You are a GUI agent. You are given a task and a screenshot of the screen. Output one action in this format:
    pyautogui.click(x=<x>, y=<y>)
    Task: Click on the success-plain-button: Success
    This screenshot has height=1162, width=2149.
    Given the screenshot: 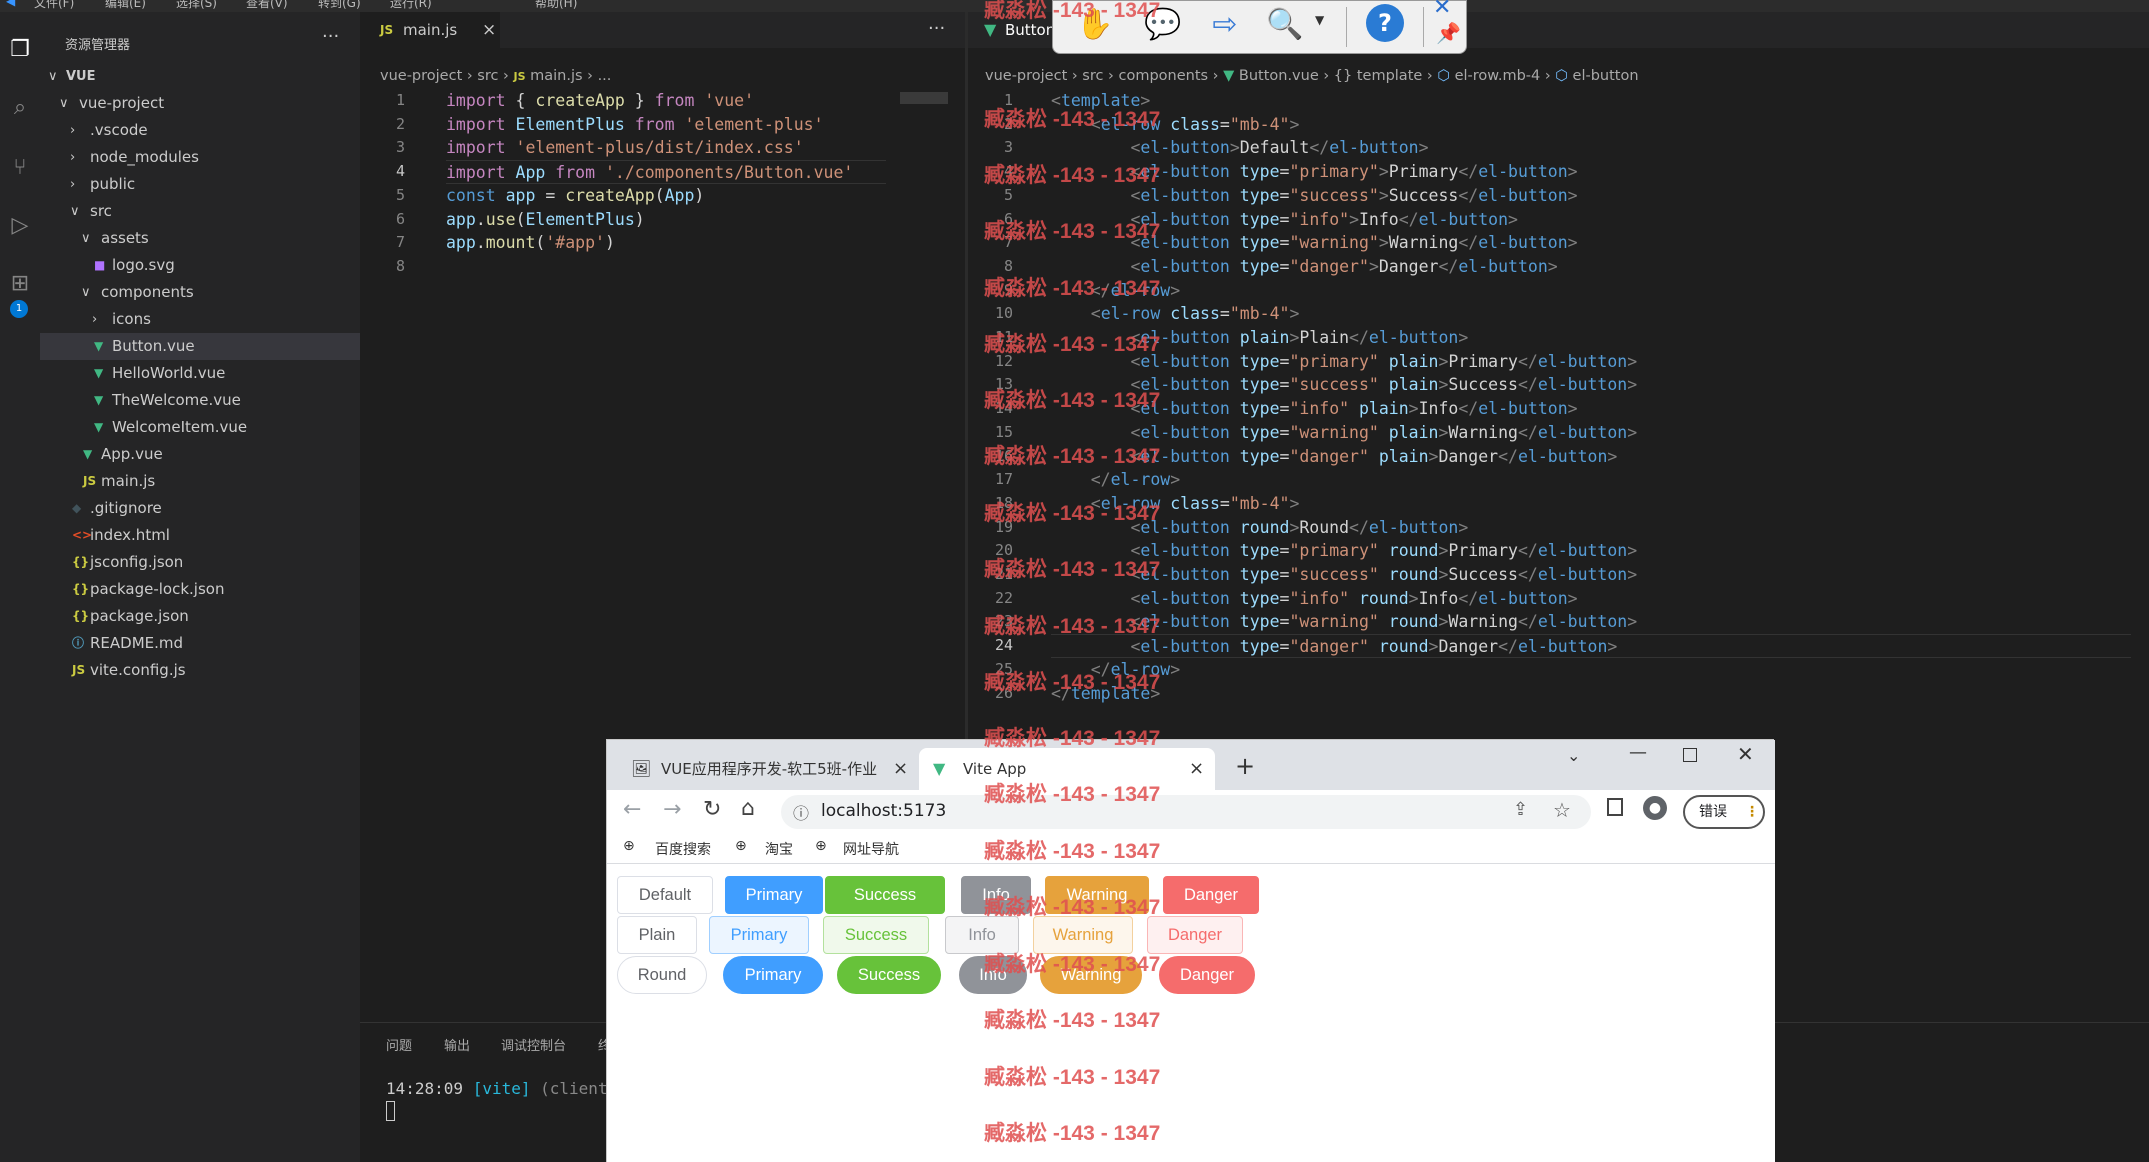 What is the action you would take?
    pyautogui.click(x=876, y=935)
    